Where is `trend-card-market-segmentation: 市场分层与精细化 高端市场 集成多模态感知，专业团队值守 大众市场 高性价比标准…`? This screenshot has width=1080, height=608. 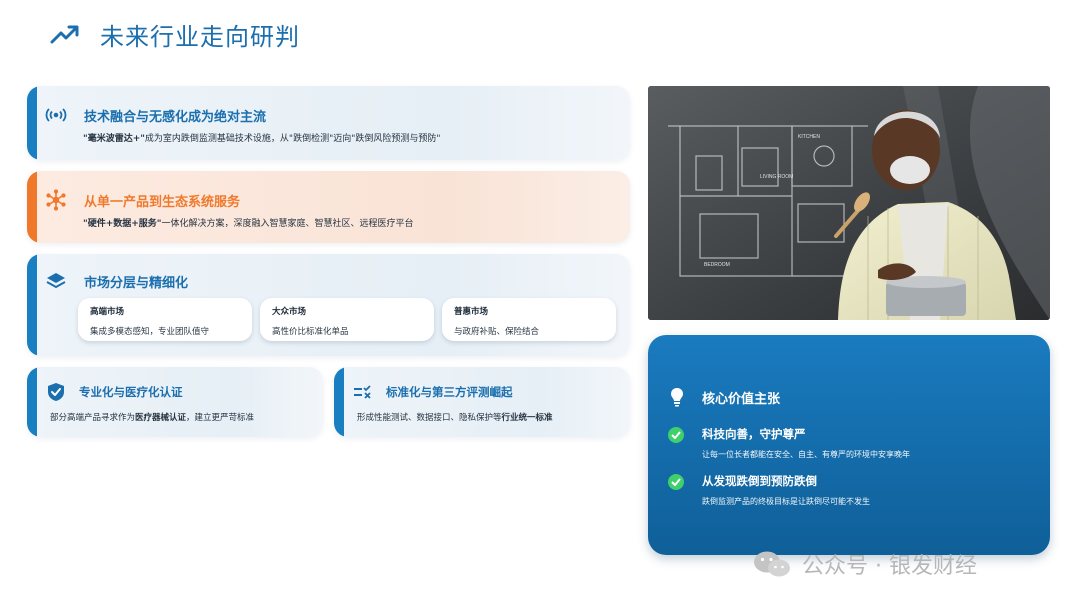 trend-card-market-segmentation: 市场分层与精细化 高端市场 集成多模态感知，专业团队值守 大众市场 高性价比标准… is located at coordinates (328, 305).